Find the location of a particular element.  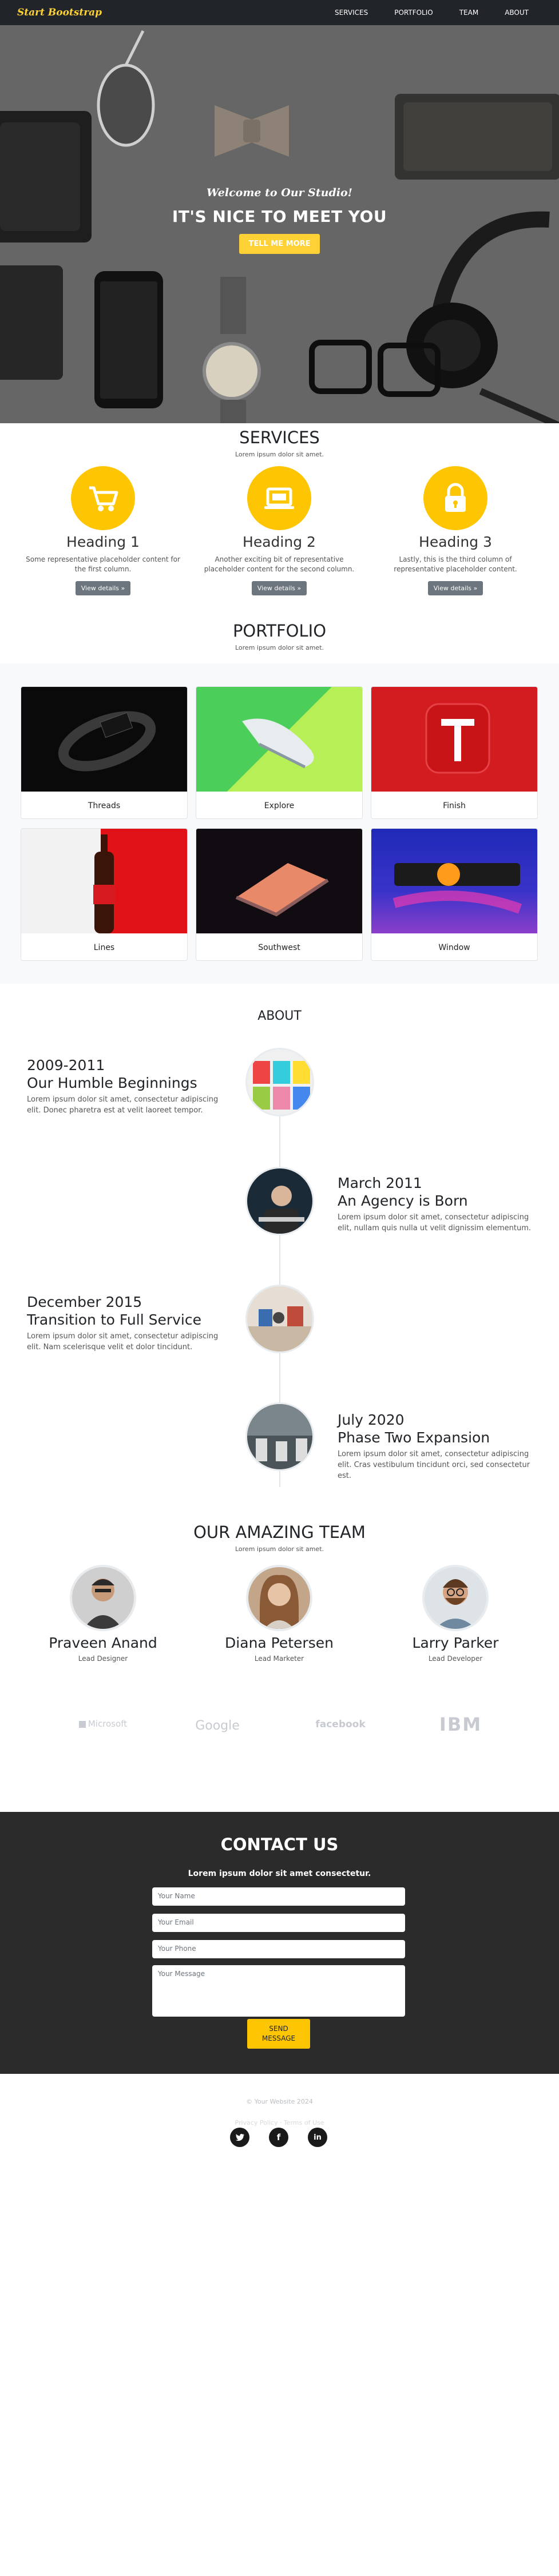

portfolio-item: Finish is located at coordinates (455, 752).